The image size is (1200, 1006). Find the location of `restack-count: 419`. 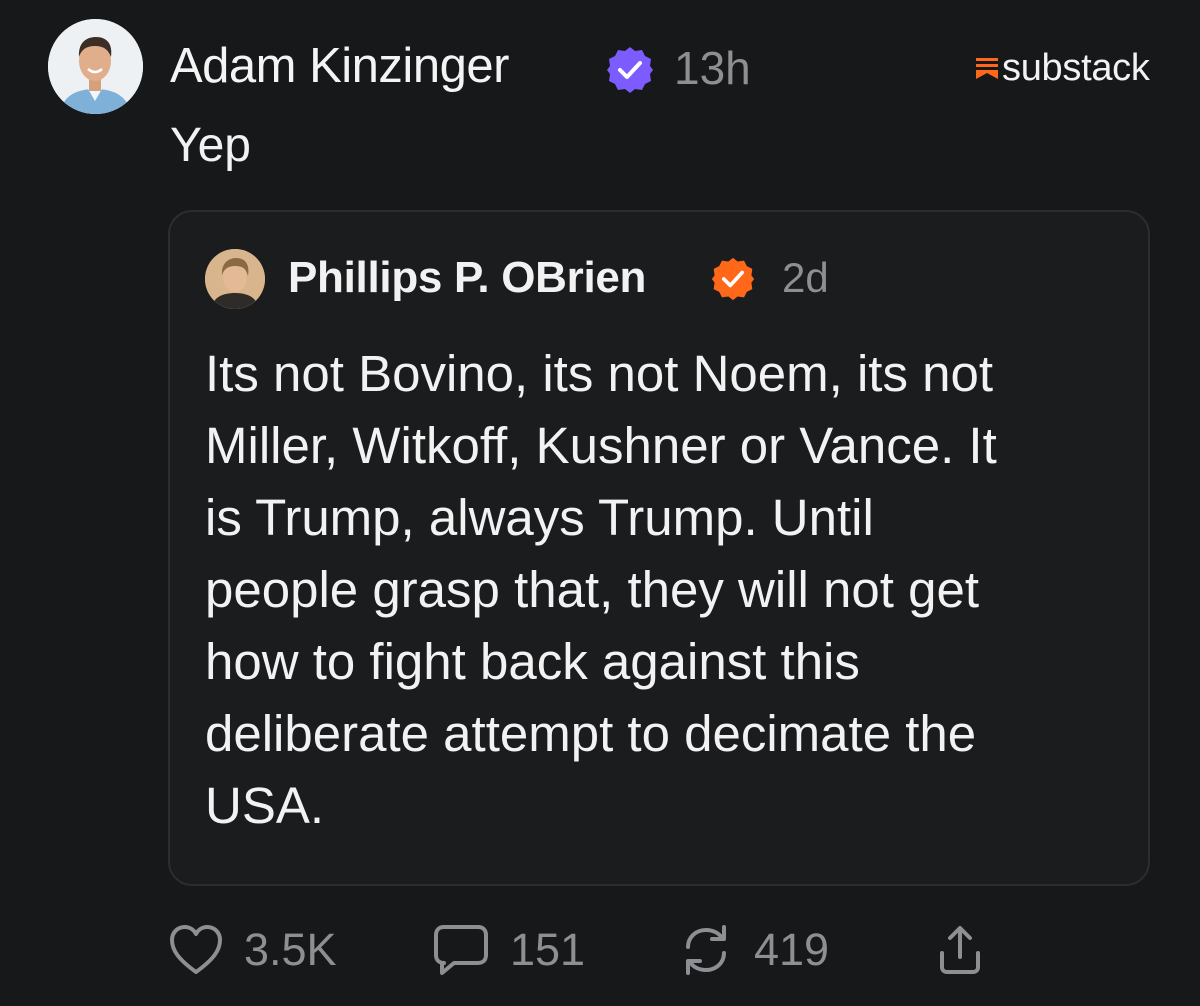

restack-count: 419 is located at coordinates (792, 949).